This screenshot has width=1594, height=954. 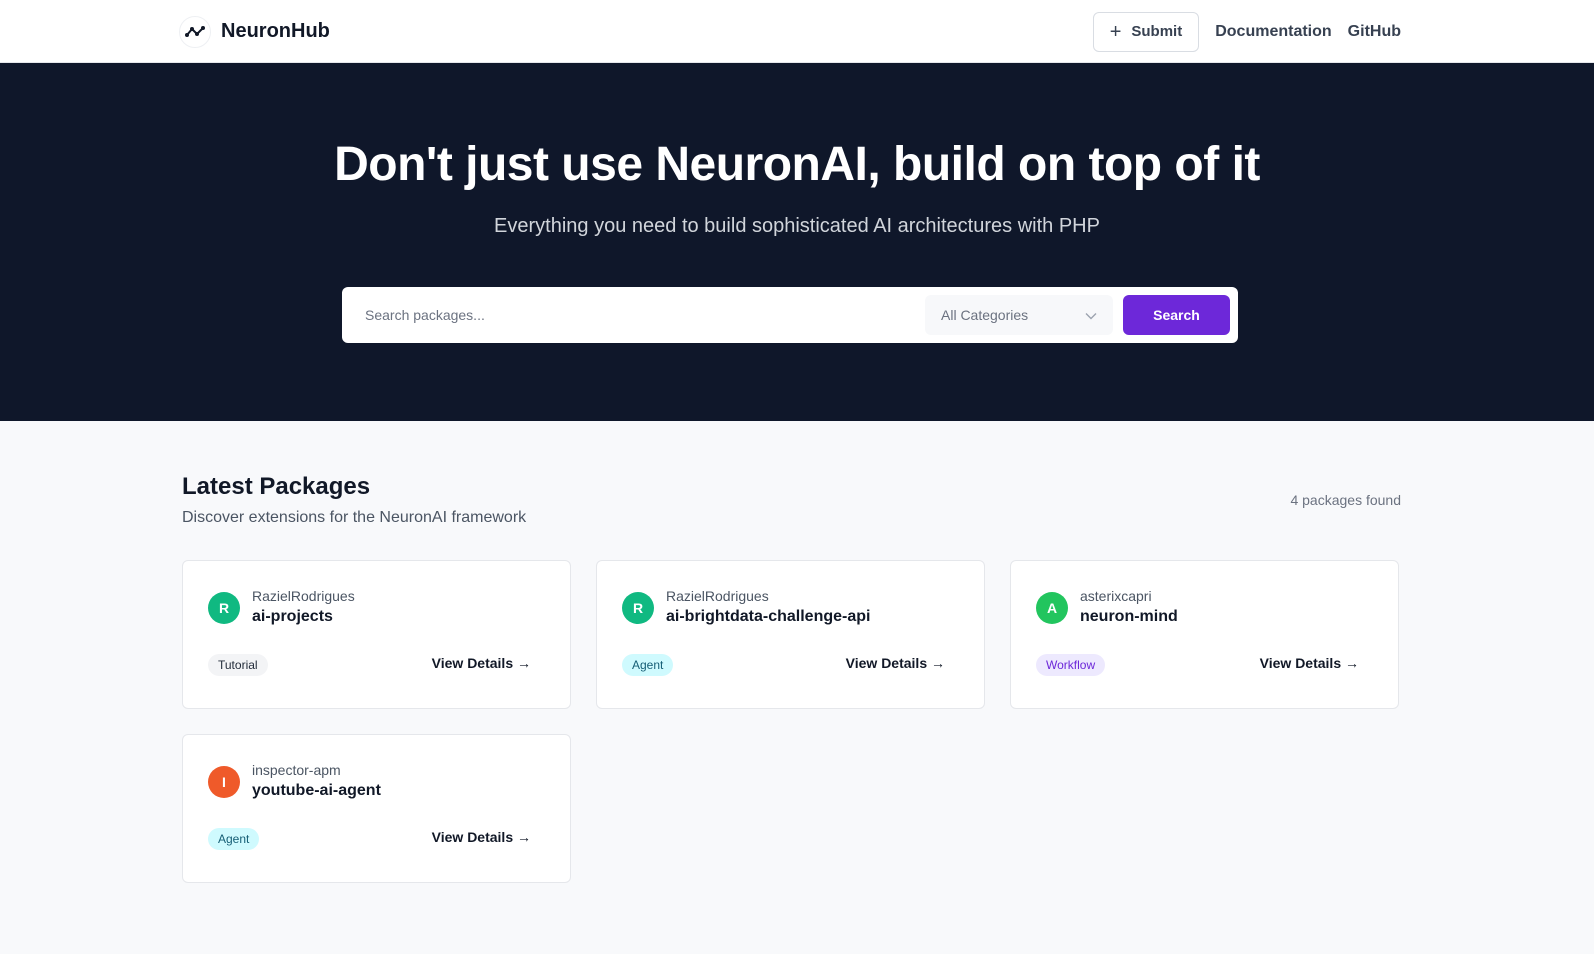 I want to click on category-badge: Tutorial, so click(x=238, y=665).